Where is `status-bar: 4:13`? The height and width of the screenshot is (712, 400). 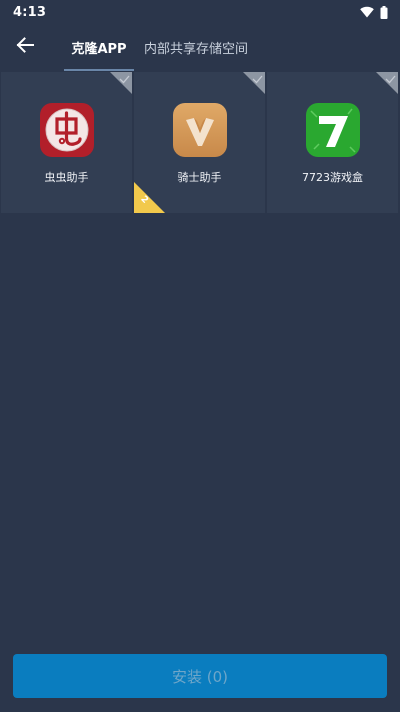
status-bar: 4:13 is located at coordinates (200, 12).